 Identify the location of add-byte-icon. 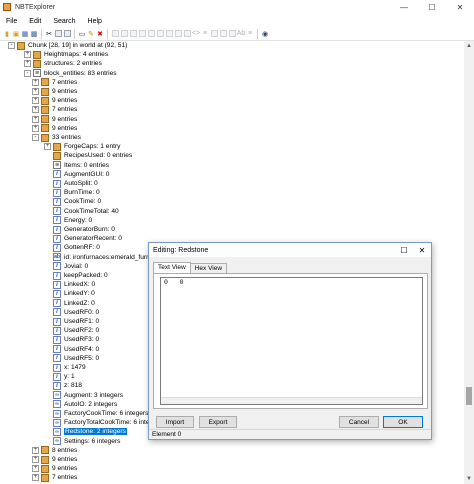
(115, 33).